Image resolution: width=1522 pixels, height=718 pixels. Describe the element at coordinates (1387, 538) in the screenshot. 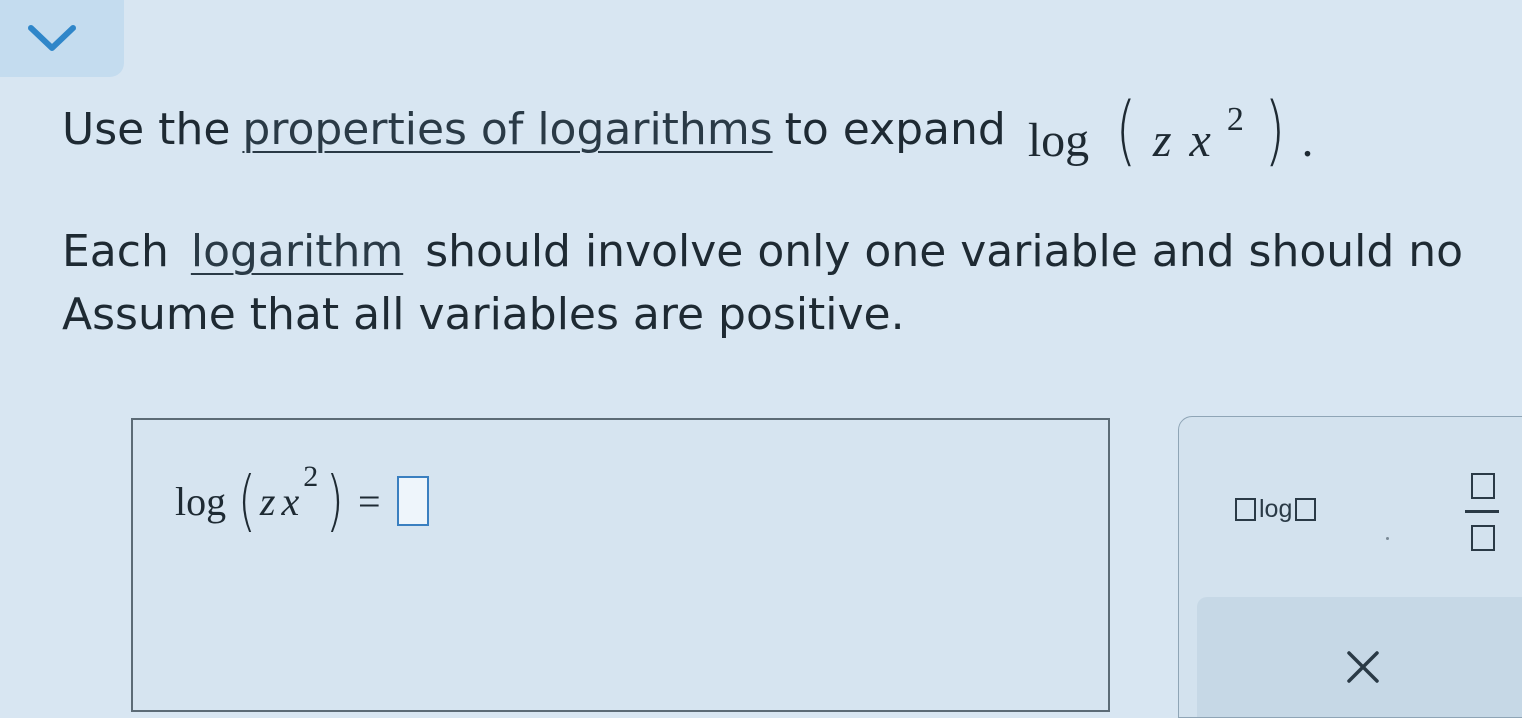

I see `separator-dot` at that location.